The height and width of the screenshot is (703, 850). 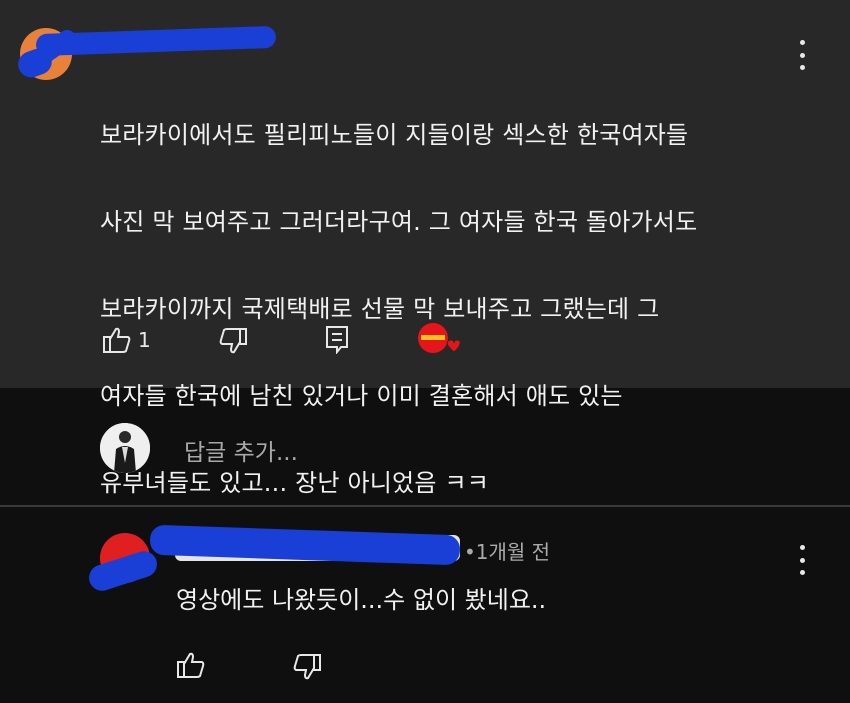 I want to click on user-avatar, so click(x=125, y=448).